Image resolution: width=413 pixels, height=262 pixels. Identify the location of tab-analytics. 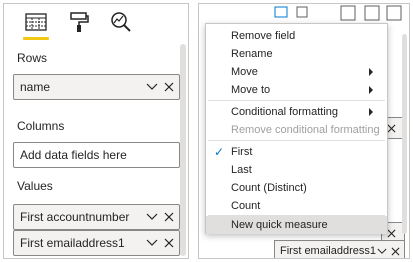
(121, 22).